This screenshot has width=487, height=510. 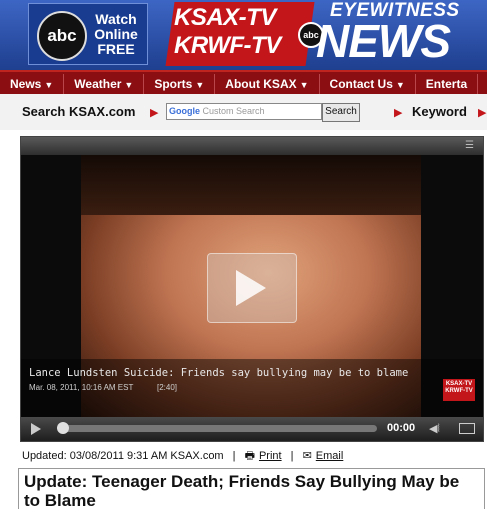 I want to click on promo-text: Watch Online FREE, so click(x=116, y=34).